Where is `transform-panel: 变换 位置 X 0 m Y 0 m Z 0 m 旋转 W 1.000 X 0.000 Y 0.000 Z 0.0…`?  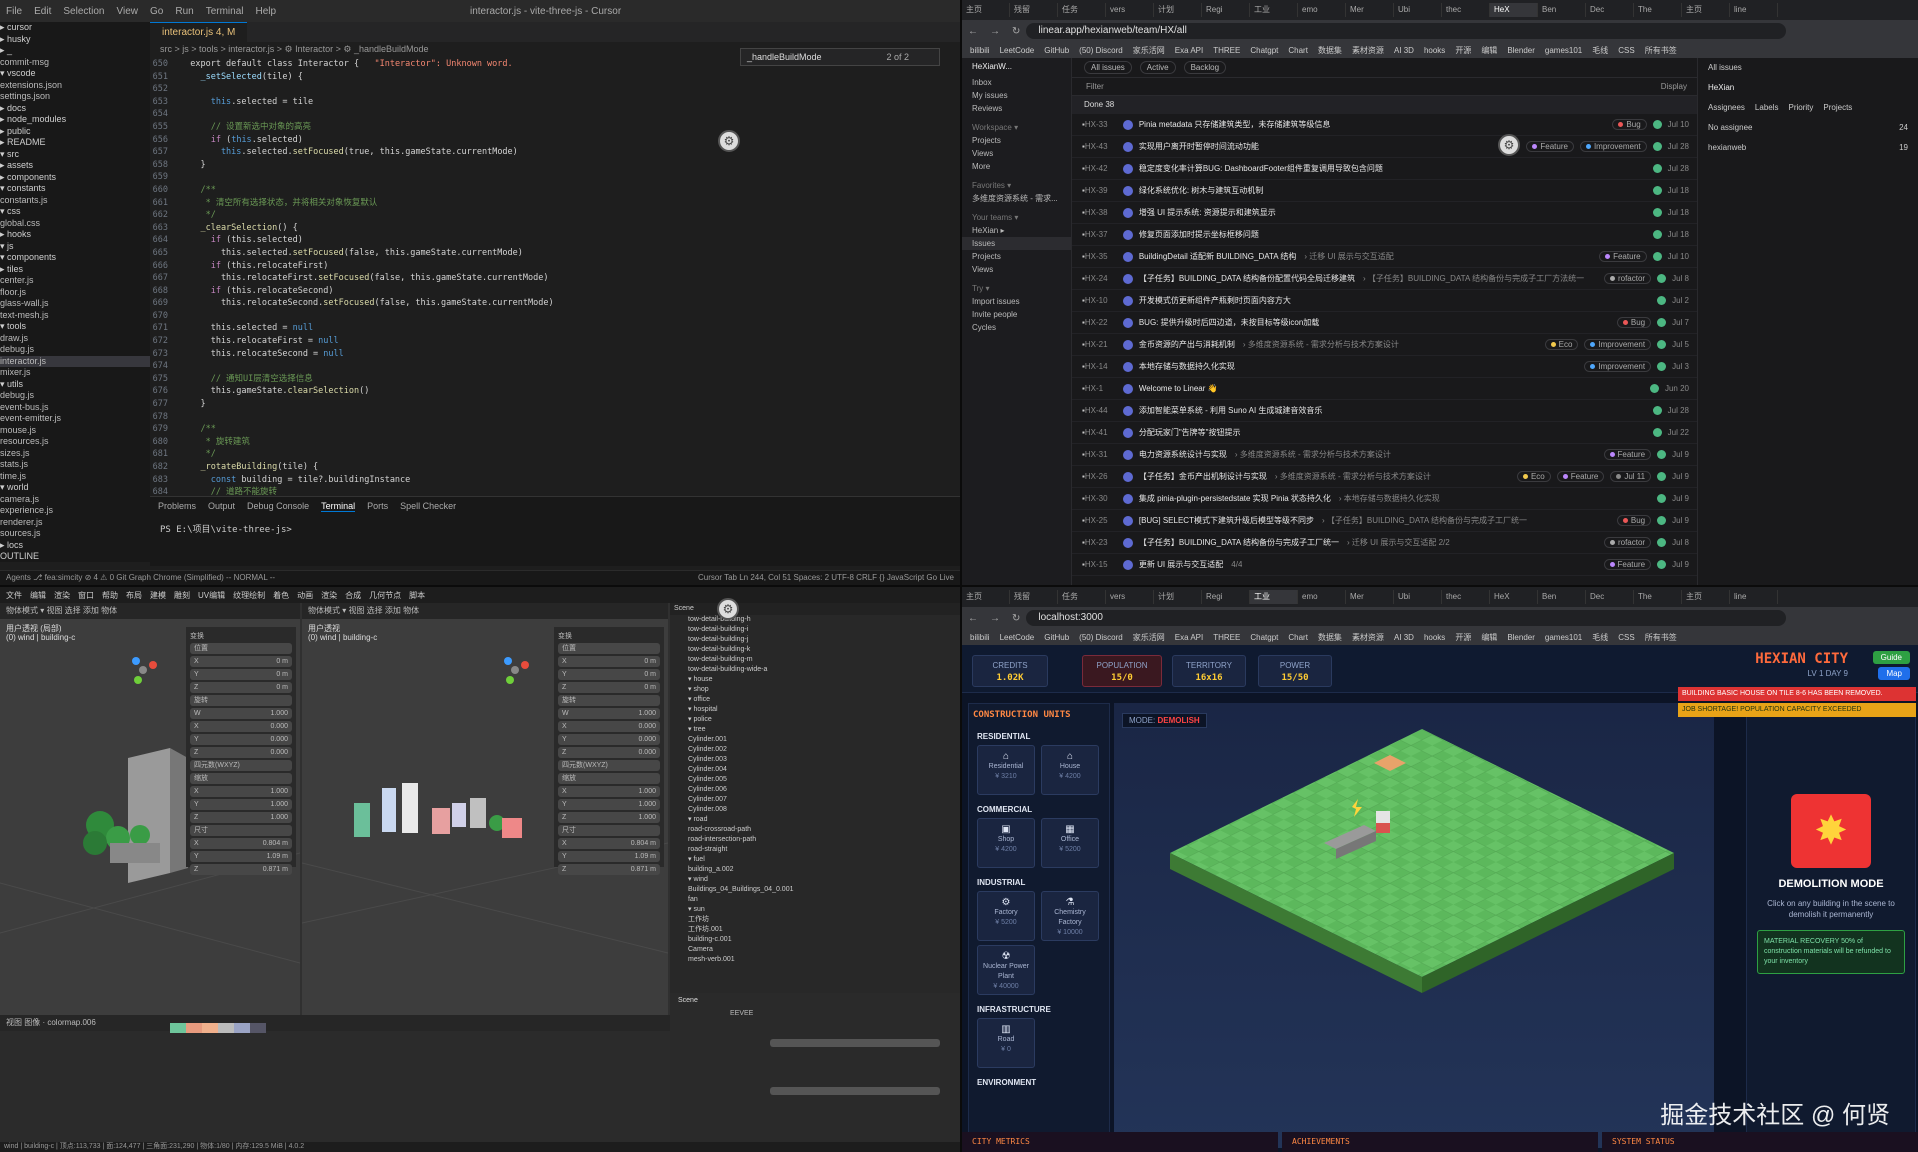
transform-panel: 变换 位置 X 0 m Y 0 m Z 0 m 旋转 W 1.000 X 0.000 Y 0.000 Z 0.0… is located at coordinates (241, 751).